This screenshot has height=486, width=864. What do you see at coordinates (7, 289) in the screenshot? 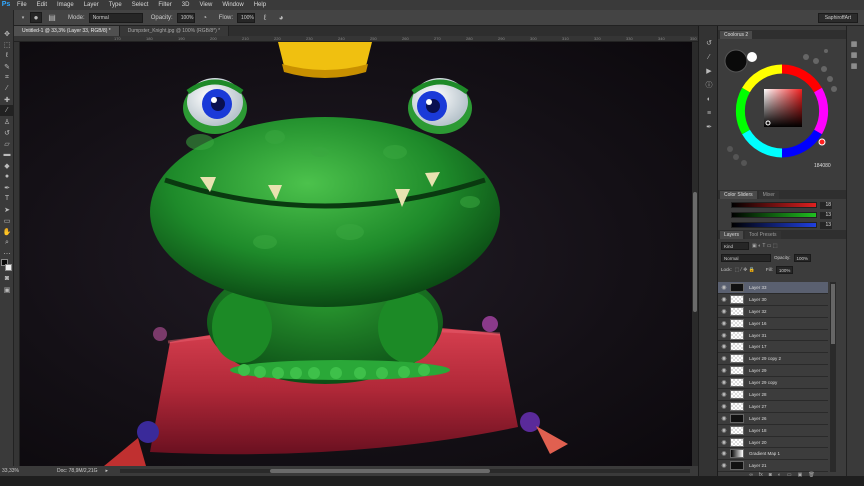
I see `screen-mode-icon: ▣` at bounding box center [7, 289].